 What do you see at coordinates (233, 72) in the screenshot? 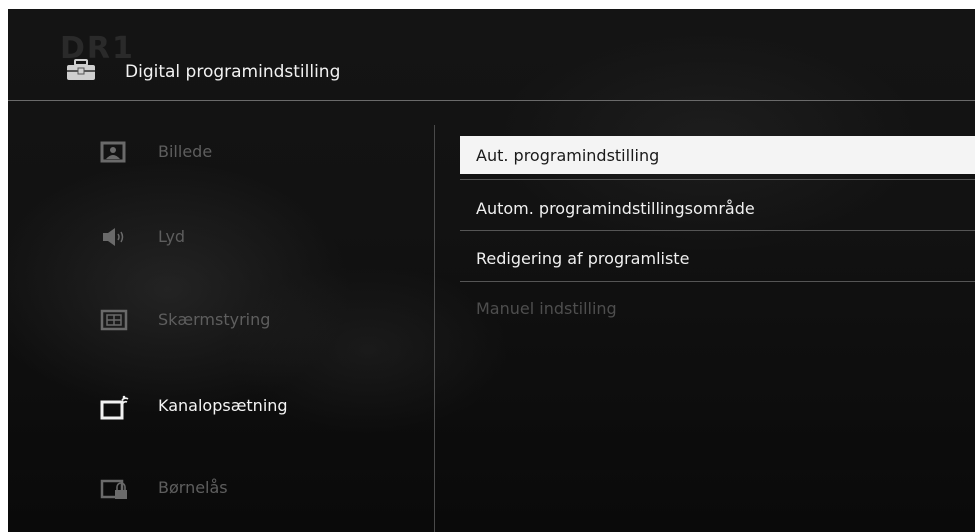
I see `page-title: Digital programindstilling` at bounding box center [233, 72].